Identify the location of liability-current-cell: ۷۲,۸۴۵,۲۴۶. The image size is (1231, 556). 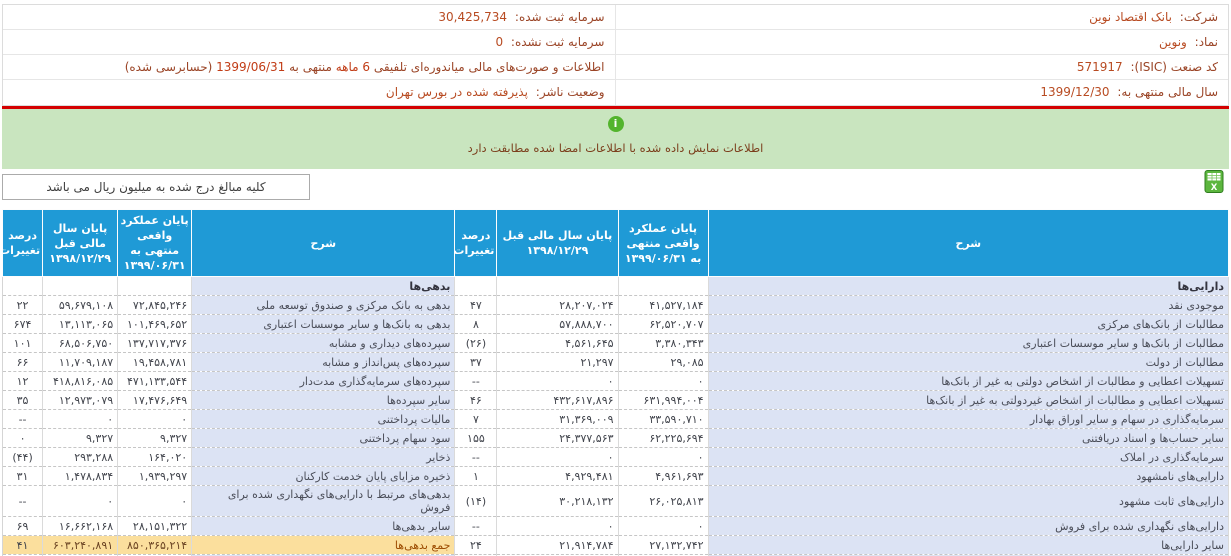
(155, 305).